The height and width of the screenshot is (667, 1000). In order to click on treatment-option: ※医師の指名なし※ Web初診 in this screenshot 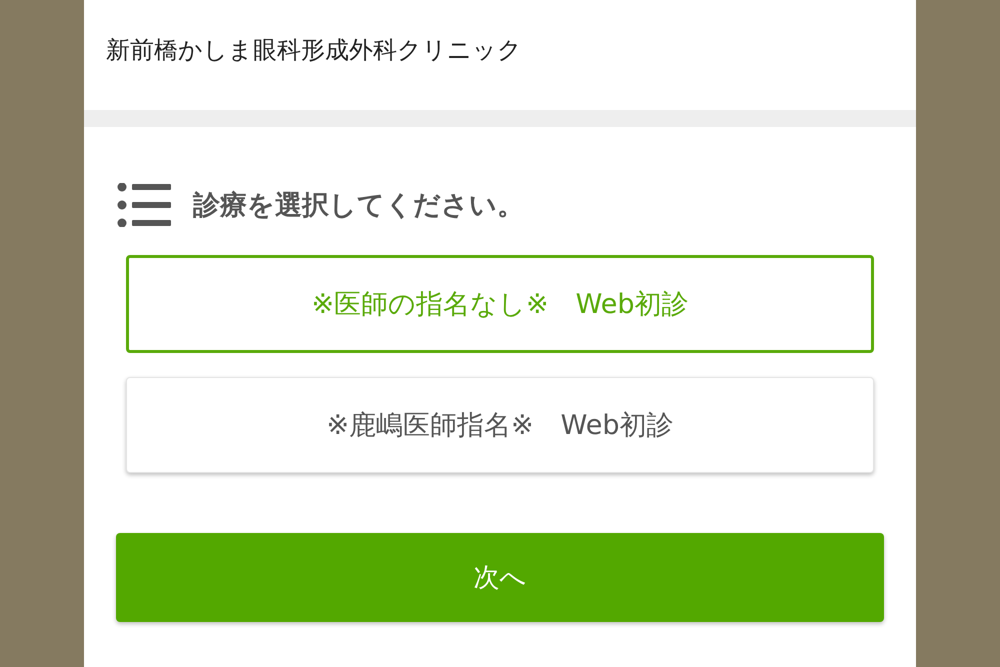, I will do `click(500, 304)`.